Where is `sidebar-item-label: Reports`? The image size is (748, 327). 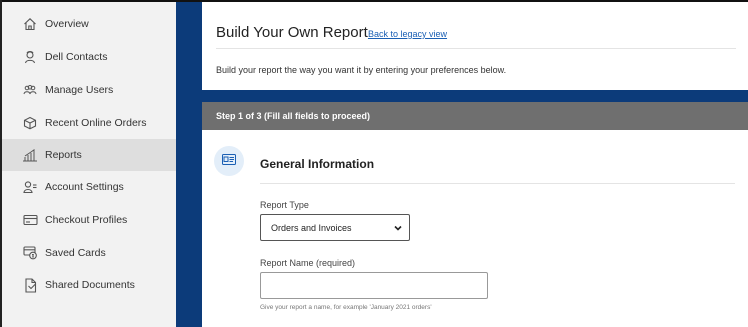 sidebar-item-label: Reports is located at coordinates (63, 155).